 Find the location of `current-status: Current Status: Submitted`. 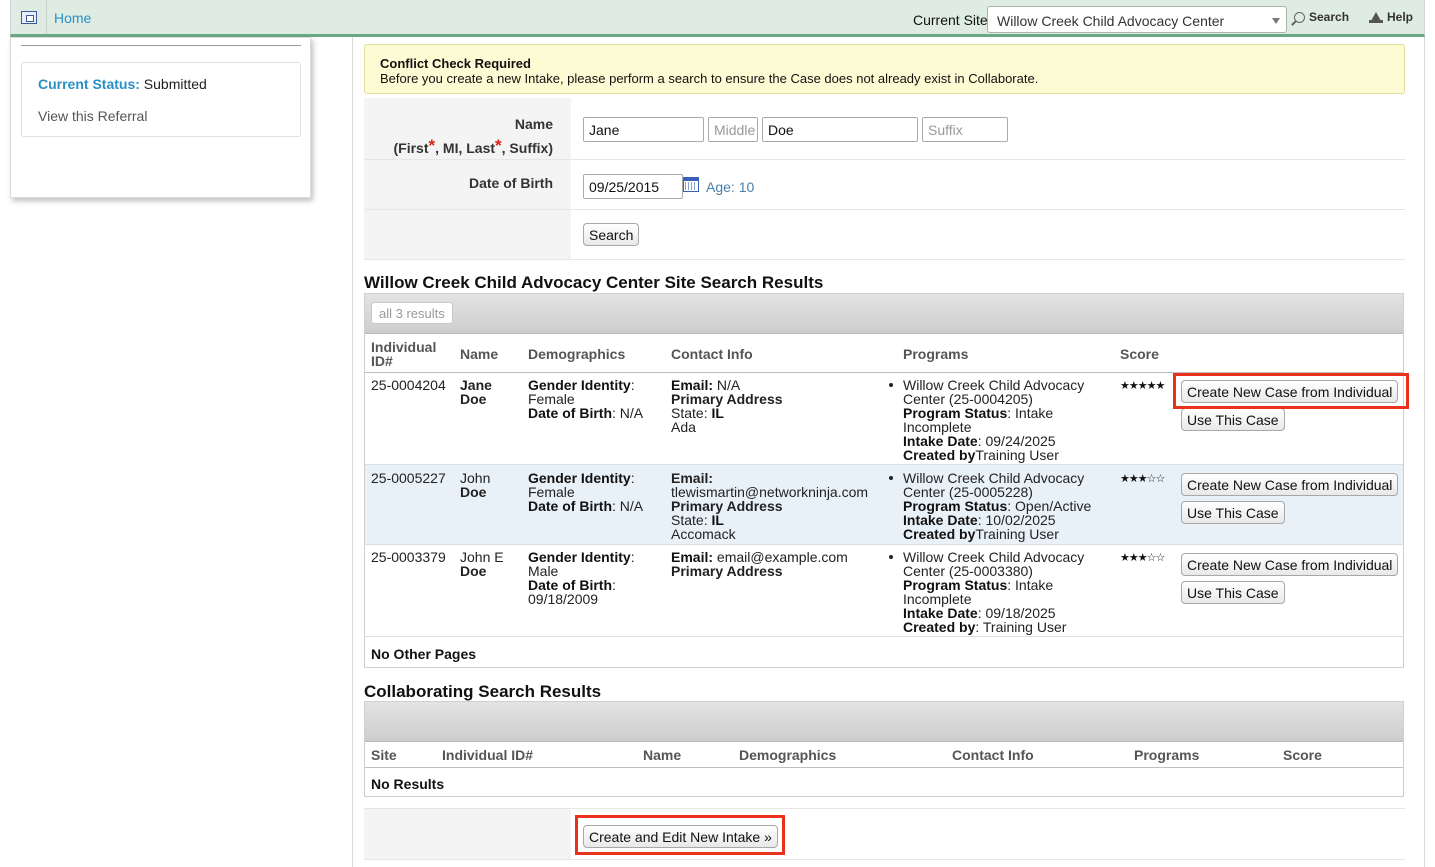

current-status: Current Status: Submitted is located at coordinates (122, 84).